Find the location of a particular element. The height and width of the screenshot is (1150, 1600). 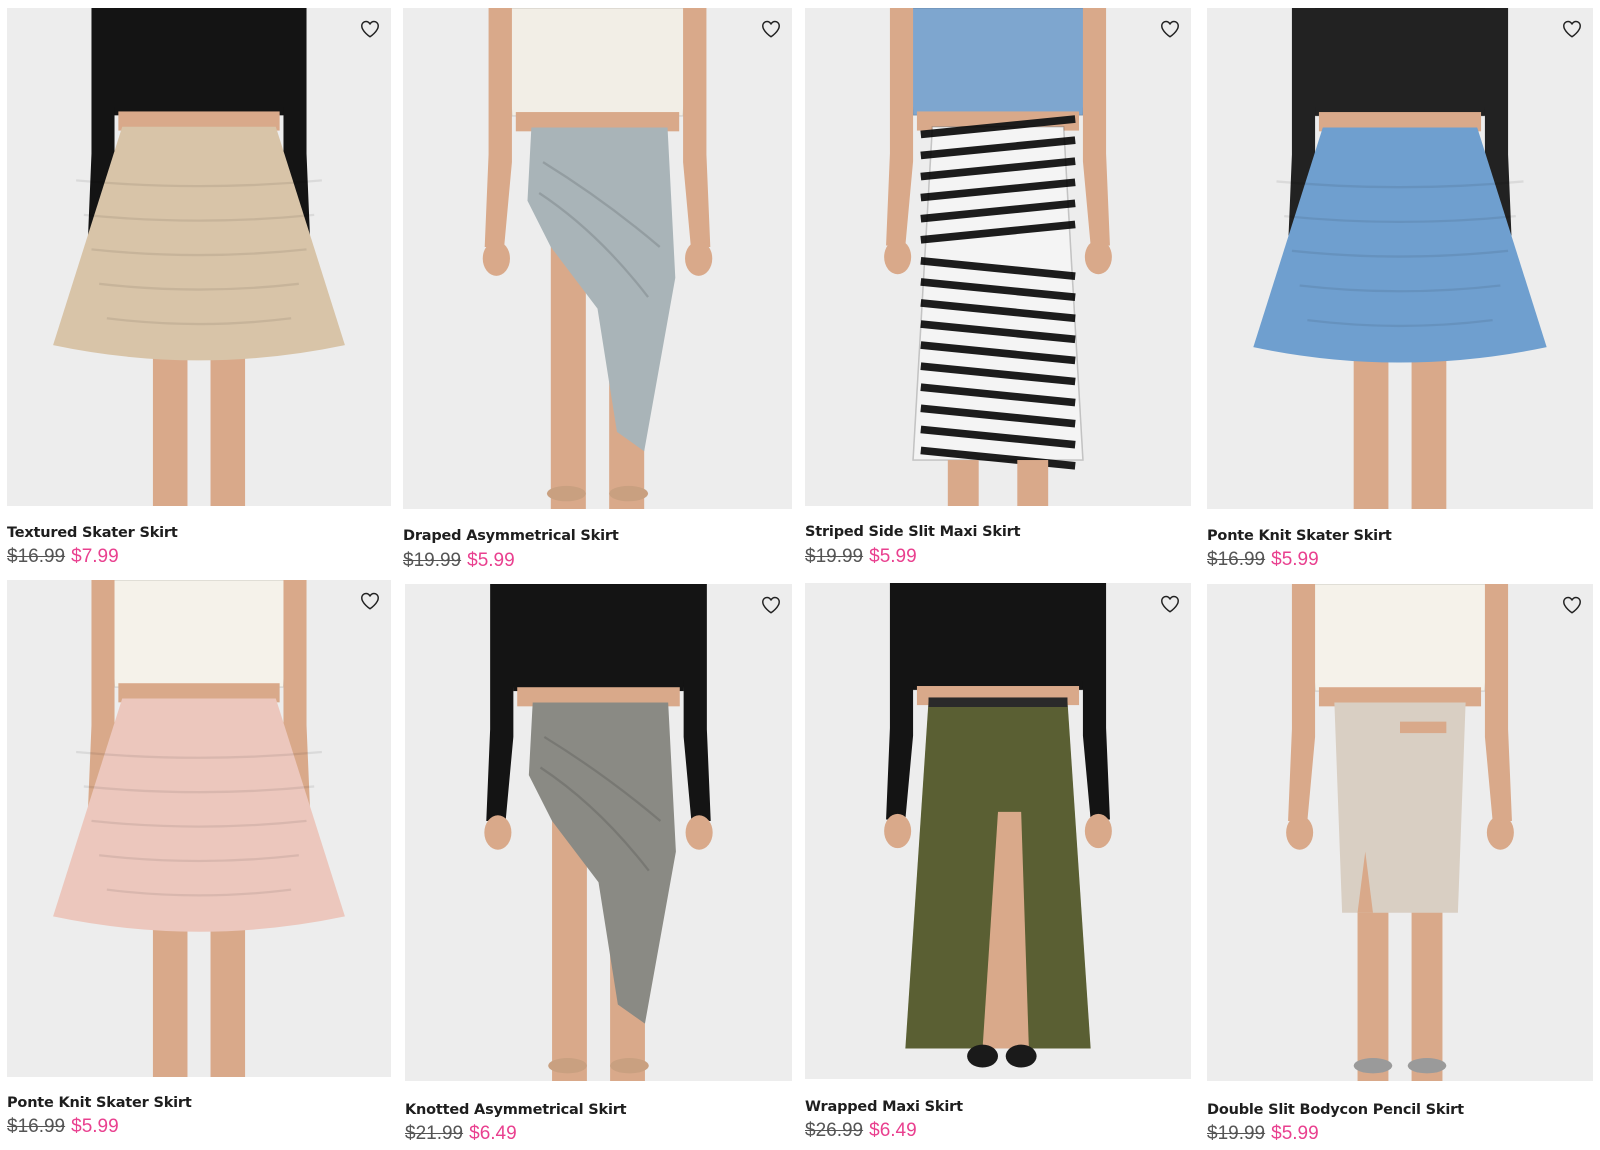

product-card: Draped Asymmetrical Skirt $19.99 $5.99 is located at coordinates (597, 292).